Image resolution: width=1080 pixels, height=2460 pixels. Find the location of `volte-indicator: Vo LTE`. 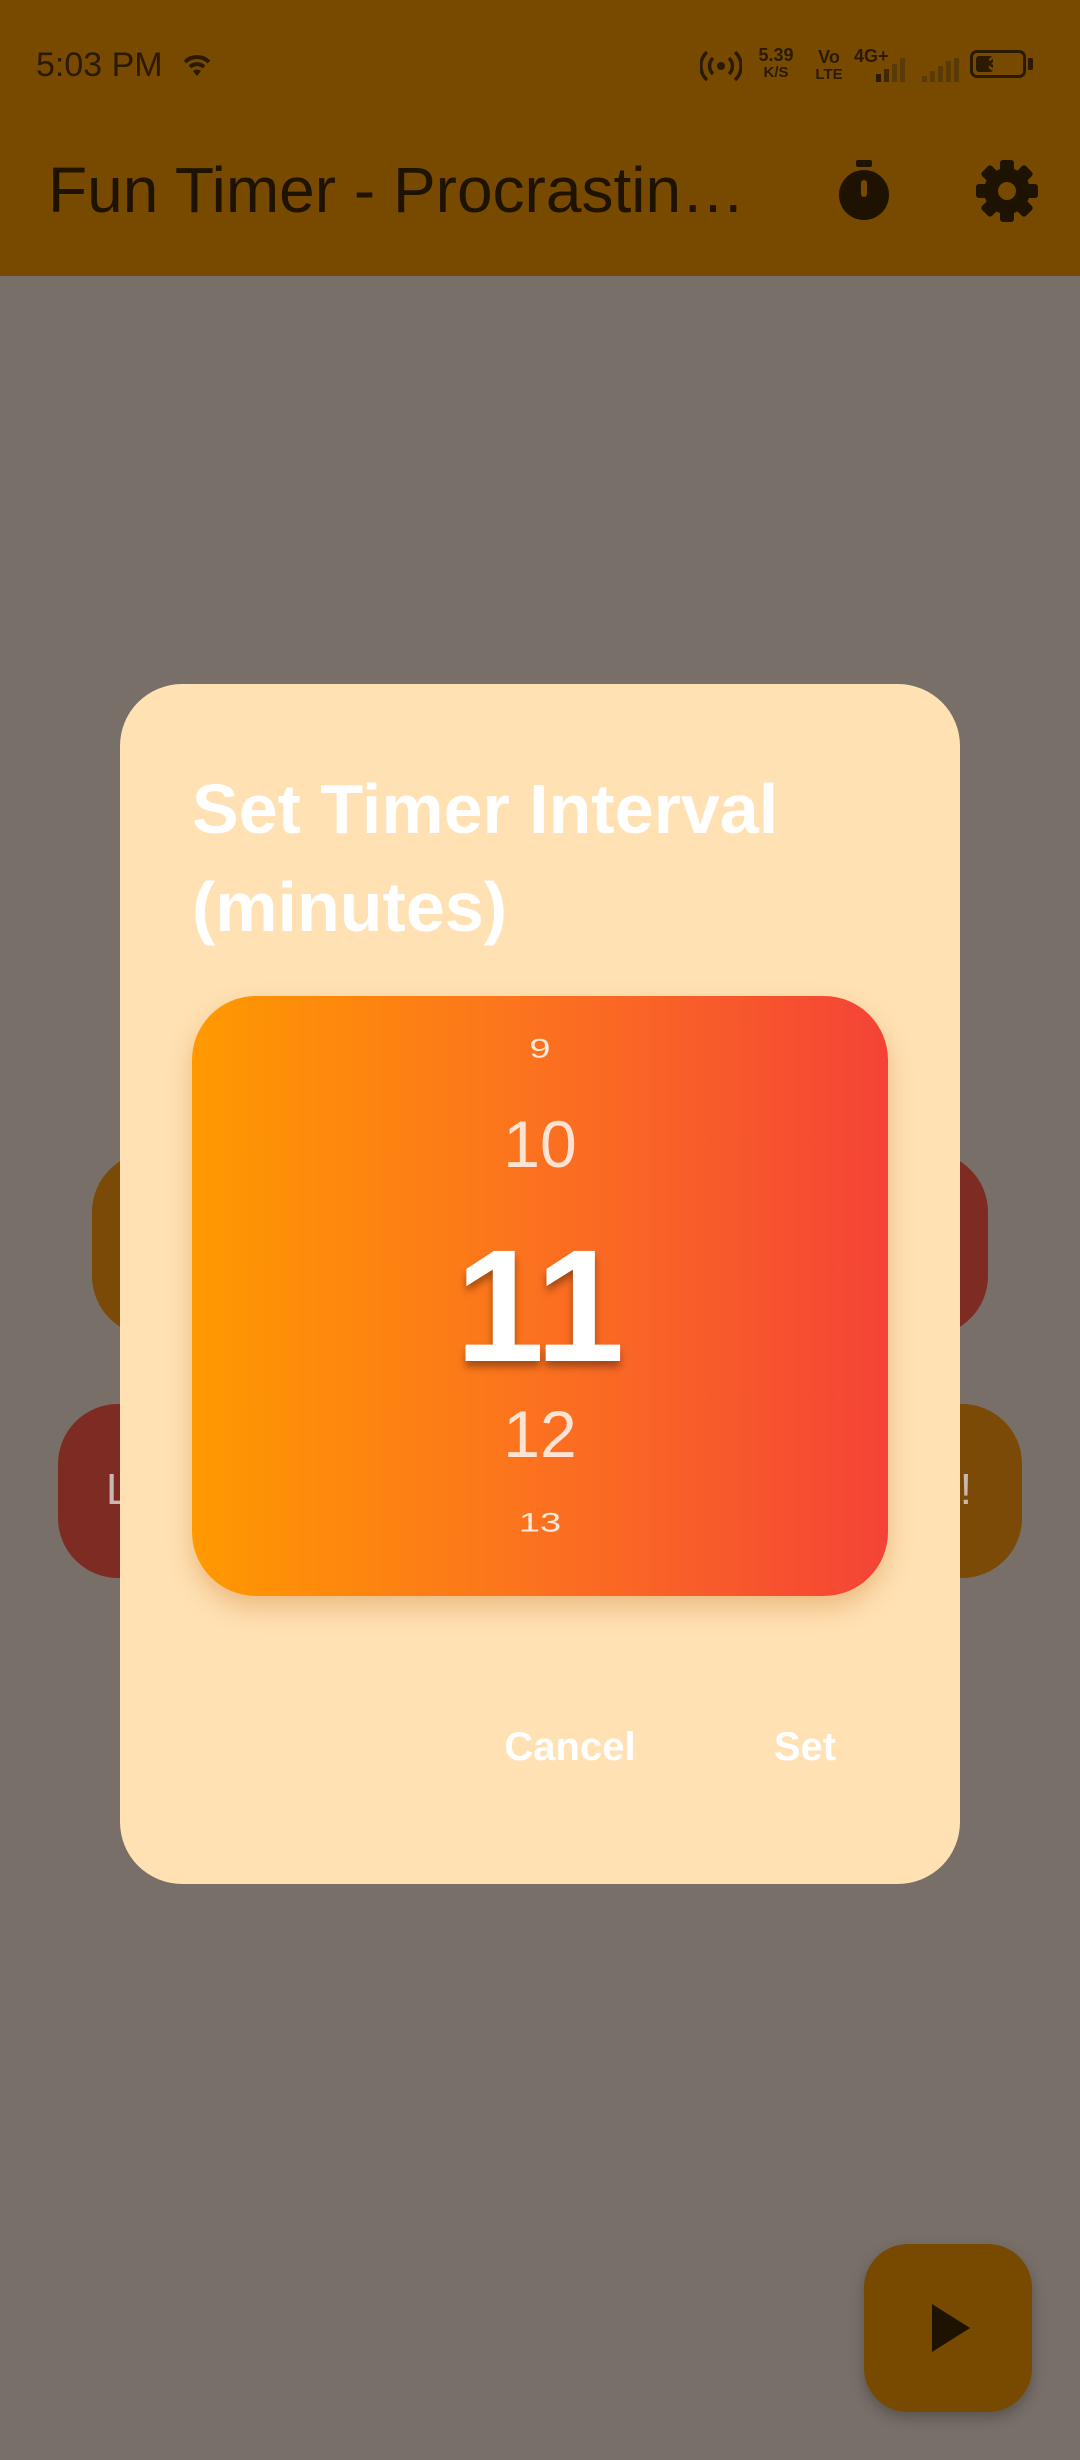

volte-indicator: Vo LTE is located at coordinates (829, 66).